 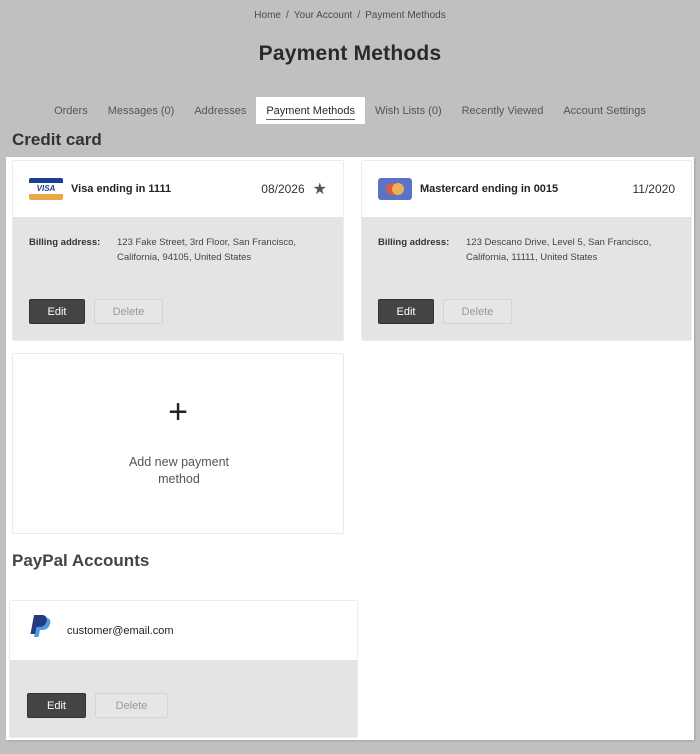 I want to click on nav-label: Messages (0), so click(x=141, y=111).